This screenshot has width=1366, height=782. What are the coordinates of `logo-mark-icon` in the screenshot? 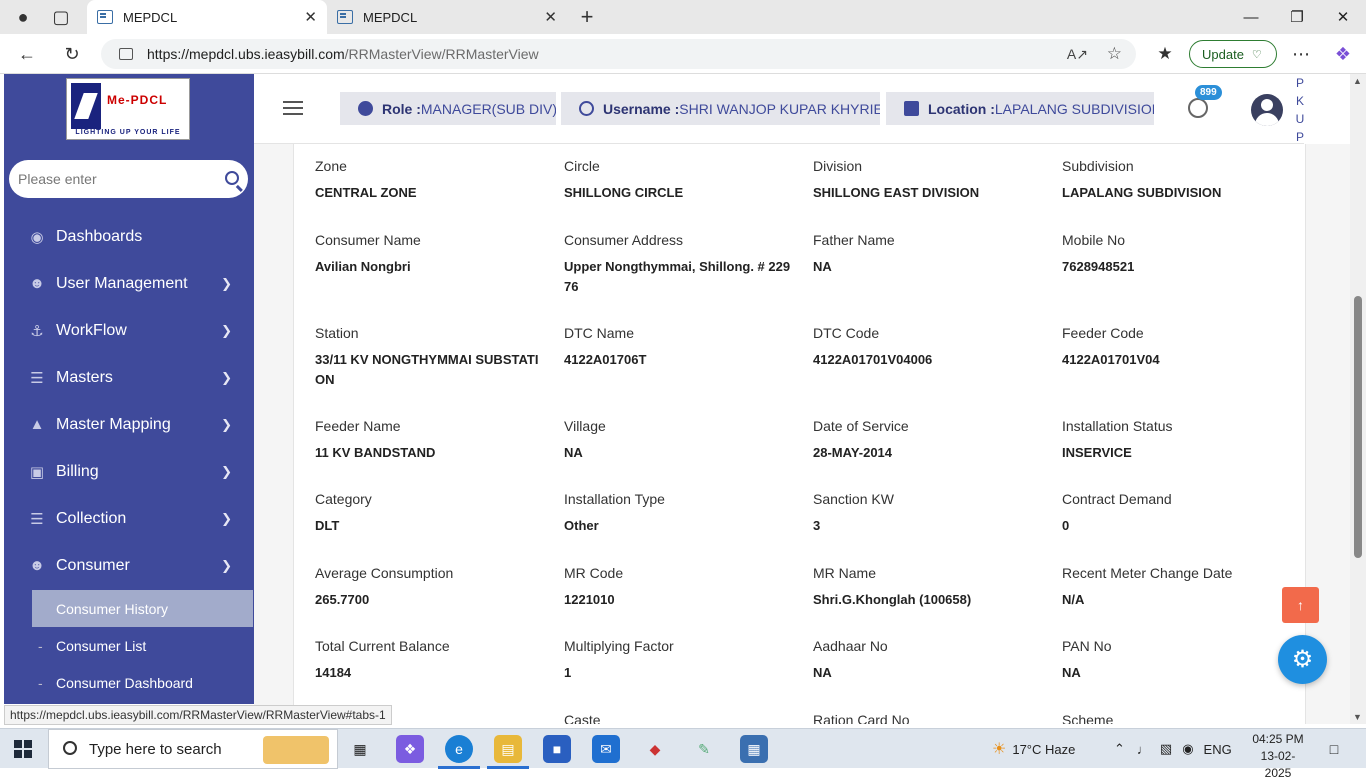 It's located at (86, 106).